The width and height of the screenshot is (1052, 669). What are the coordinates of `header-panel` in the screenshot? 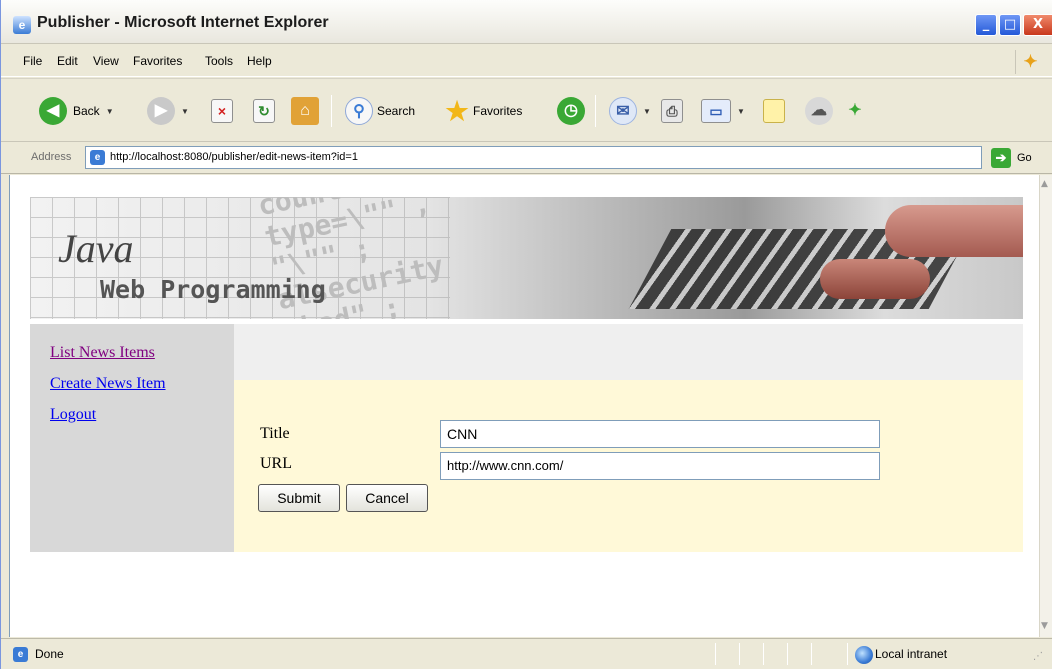 It's located at (628, 352).